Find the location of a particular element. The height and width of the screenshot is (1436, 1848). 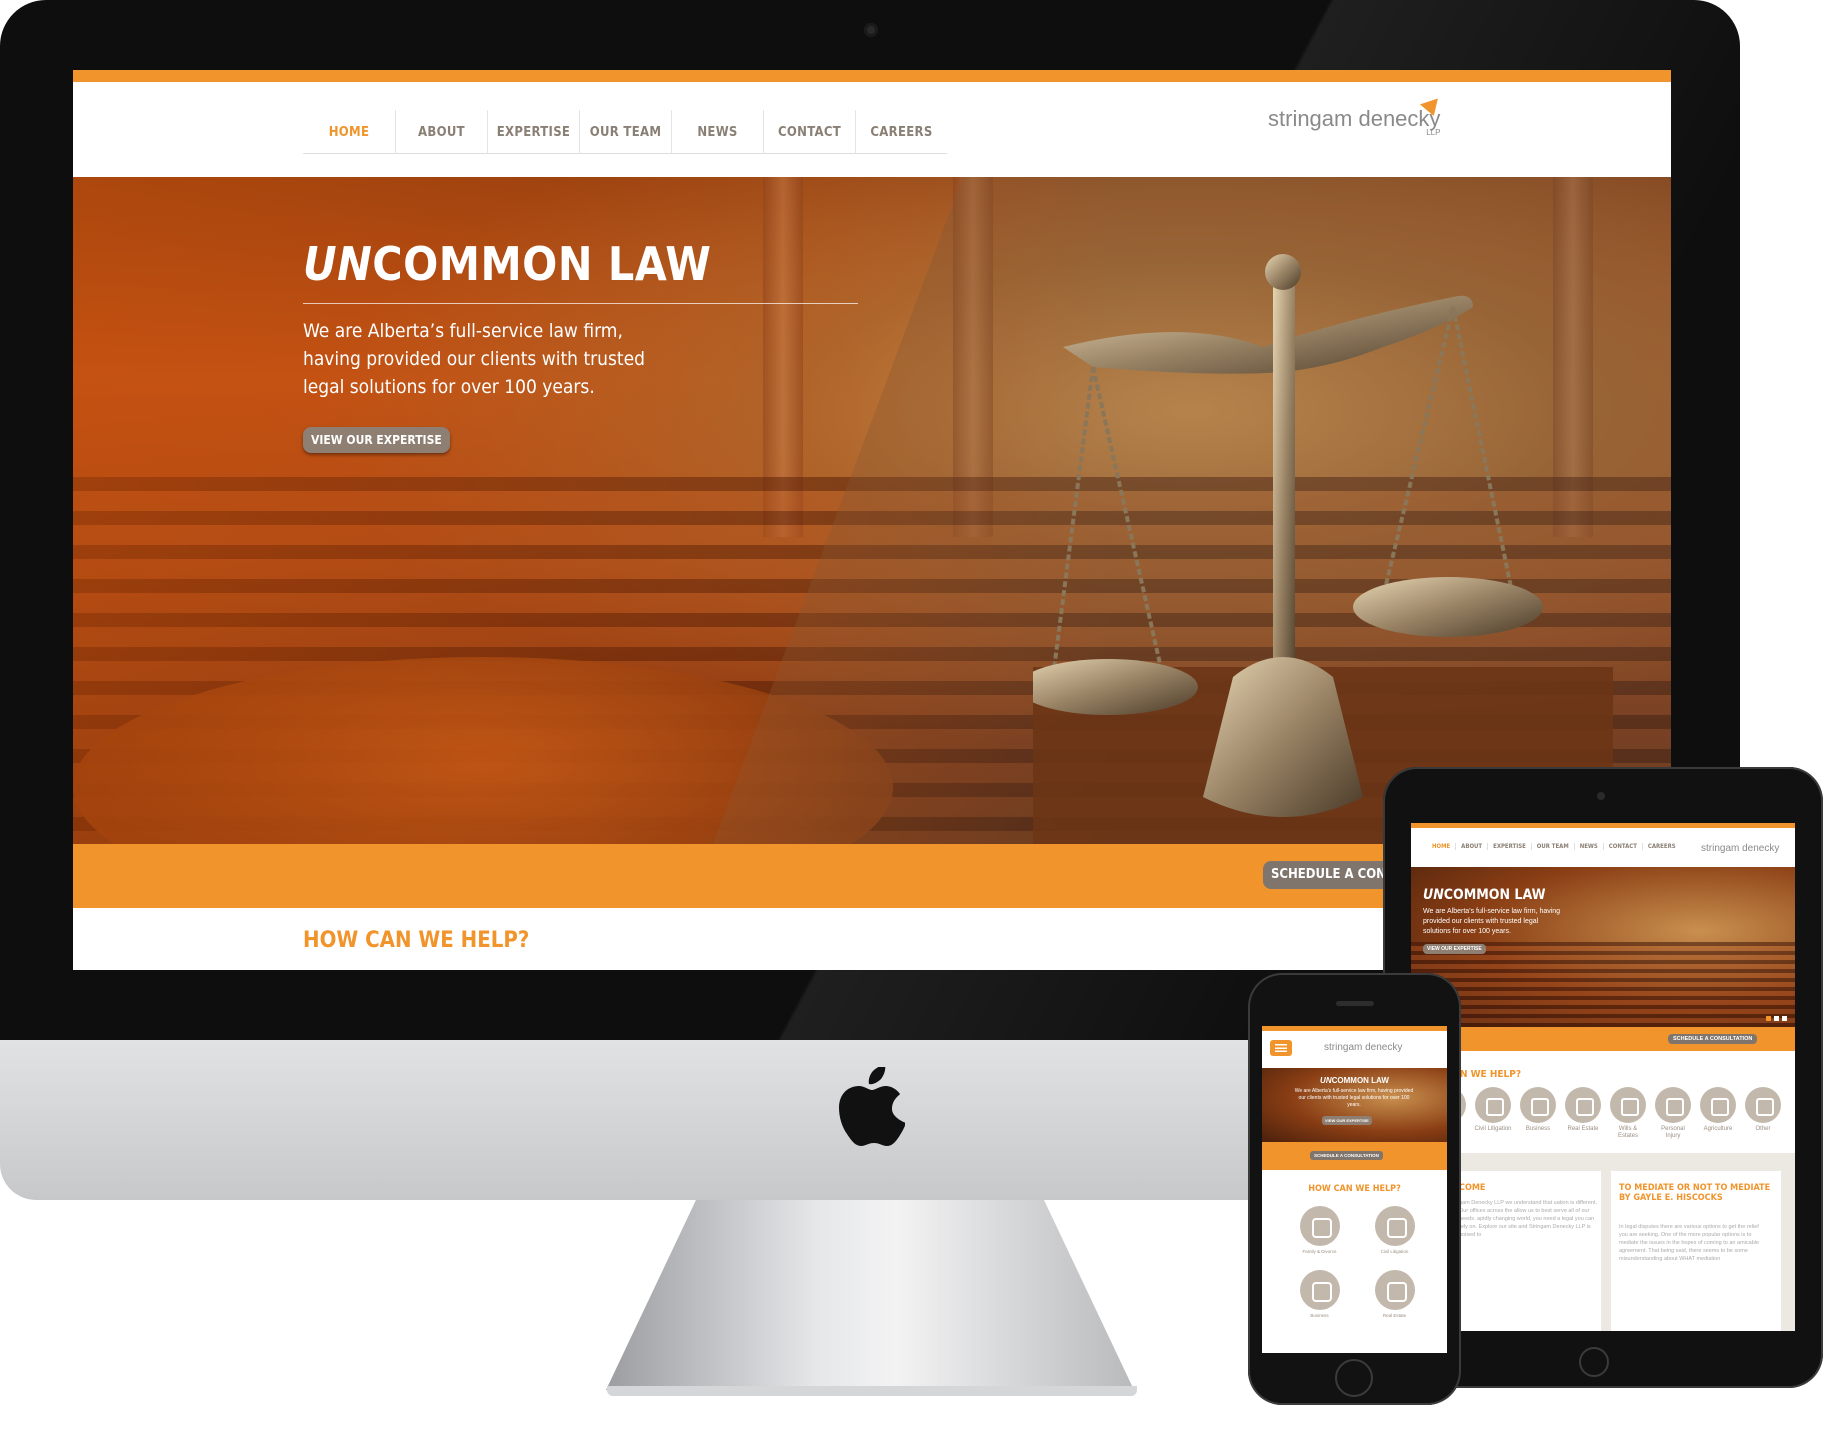

tablet-nav-news: NEWS is located at coordinates (1588, 846).